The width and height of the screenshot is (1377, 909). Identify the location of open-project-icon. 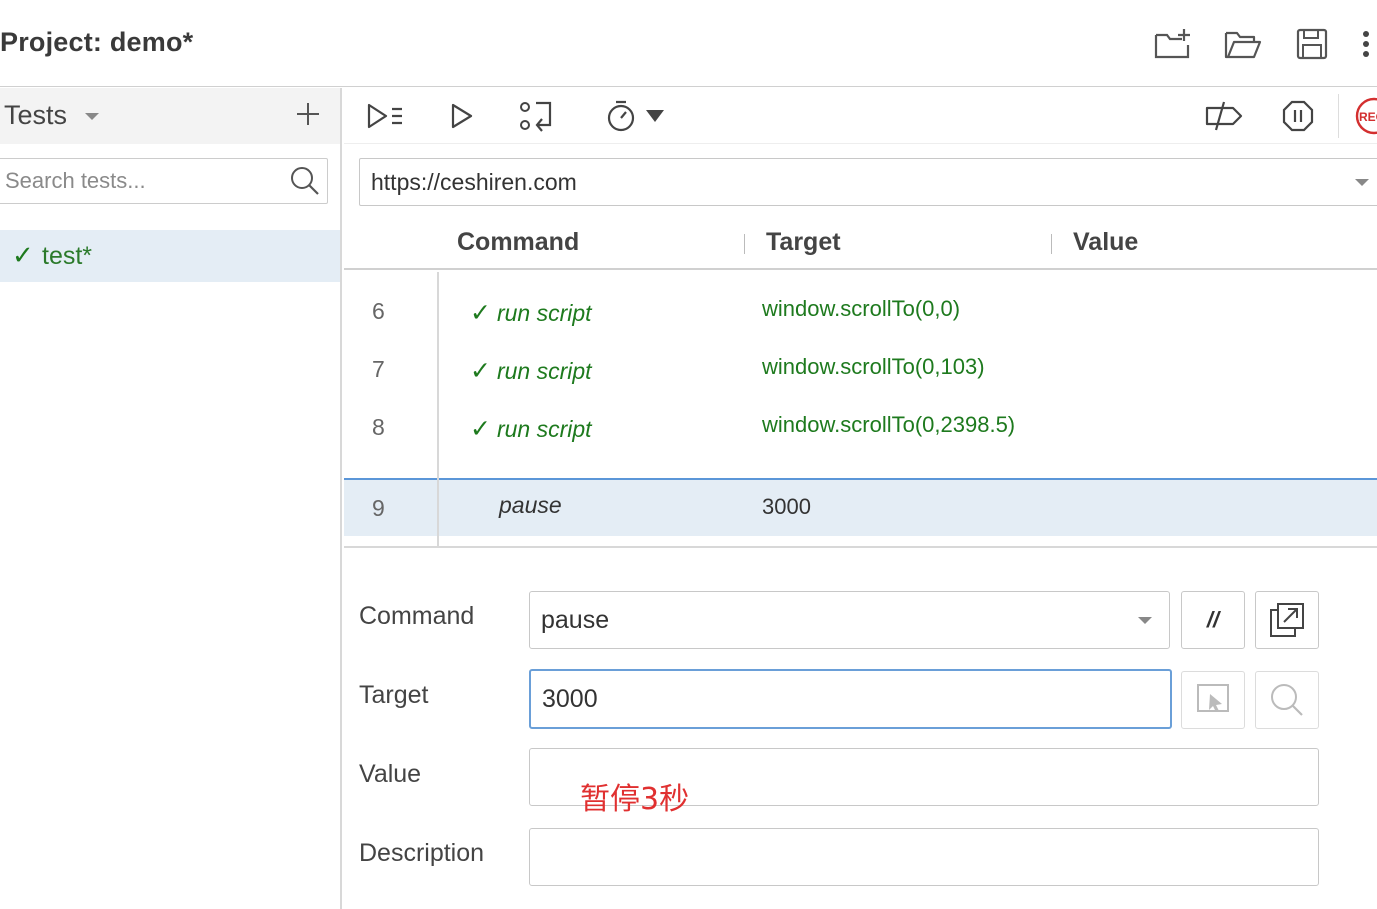
(1243, 44).